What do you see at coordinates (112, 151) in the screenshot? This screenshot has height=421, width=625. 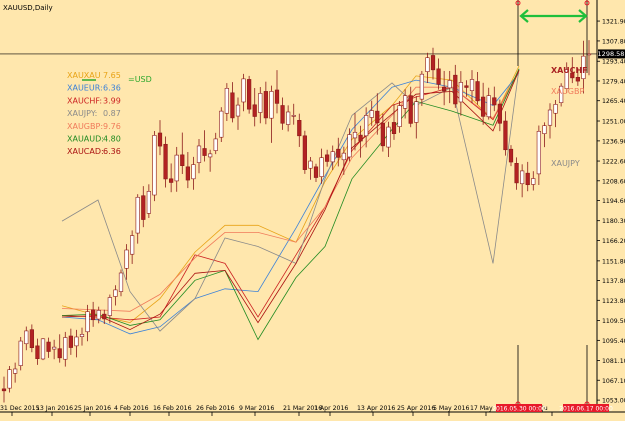 I see `legend-value: 6.36` at bounding box center [112, 151].